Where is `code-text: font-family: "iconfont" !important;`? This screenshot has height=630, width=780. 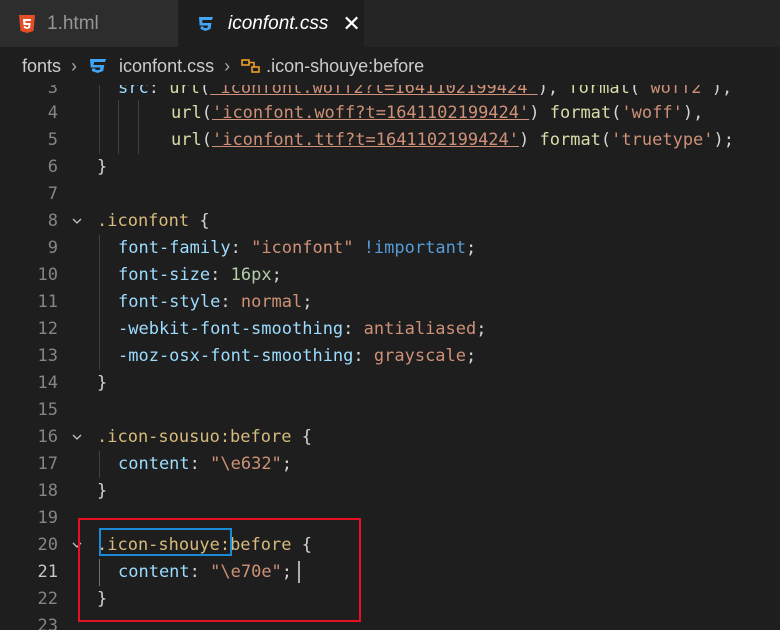 code-text: font-family: "iconfont" !important; is located at coordinates (297, 248).